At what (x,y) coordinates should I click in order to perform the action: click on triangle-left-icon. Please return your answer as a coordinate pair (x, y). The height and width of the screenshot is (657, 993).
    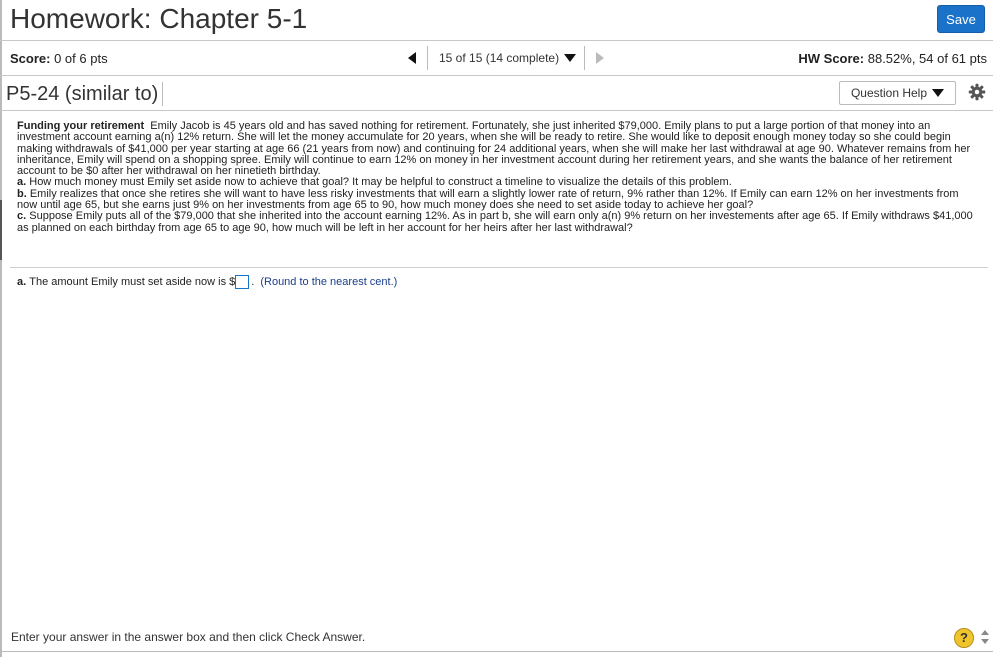
    Looking at the image, I should click on (412, 58).